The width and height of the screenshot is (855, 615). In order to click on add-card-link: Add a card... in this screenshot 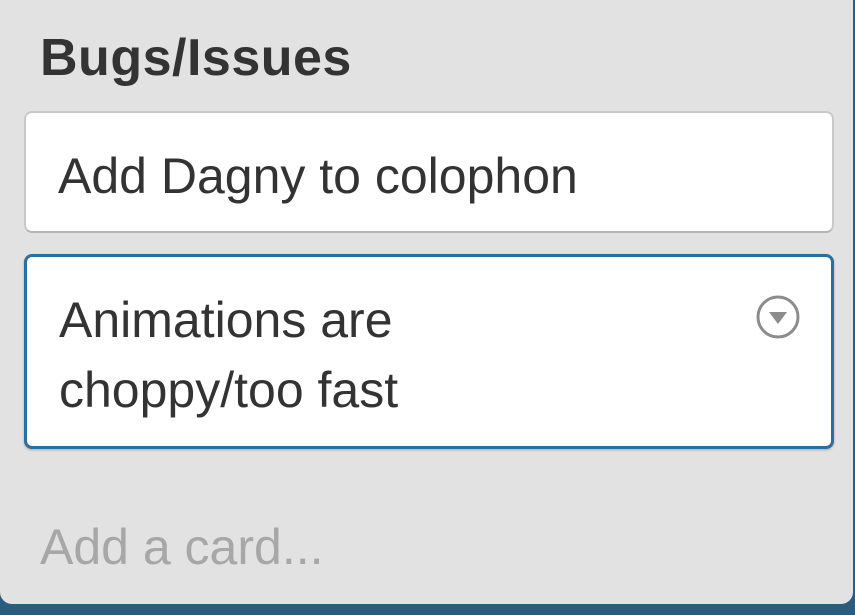, I will do `click(182, 547)`.